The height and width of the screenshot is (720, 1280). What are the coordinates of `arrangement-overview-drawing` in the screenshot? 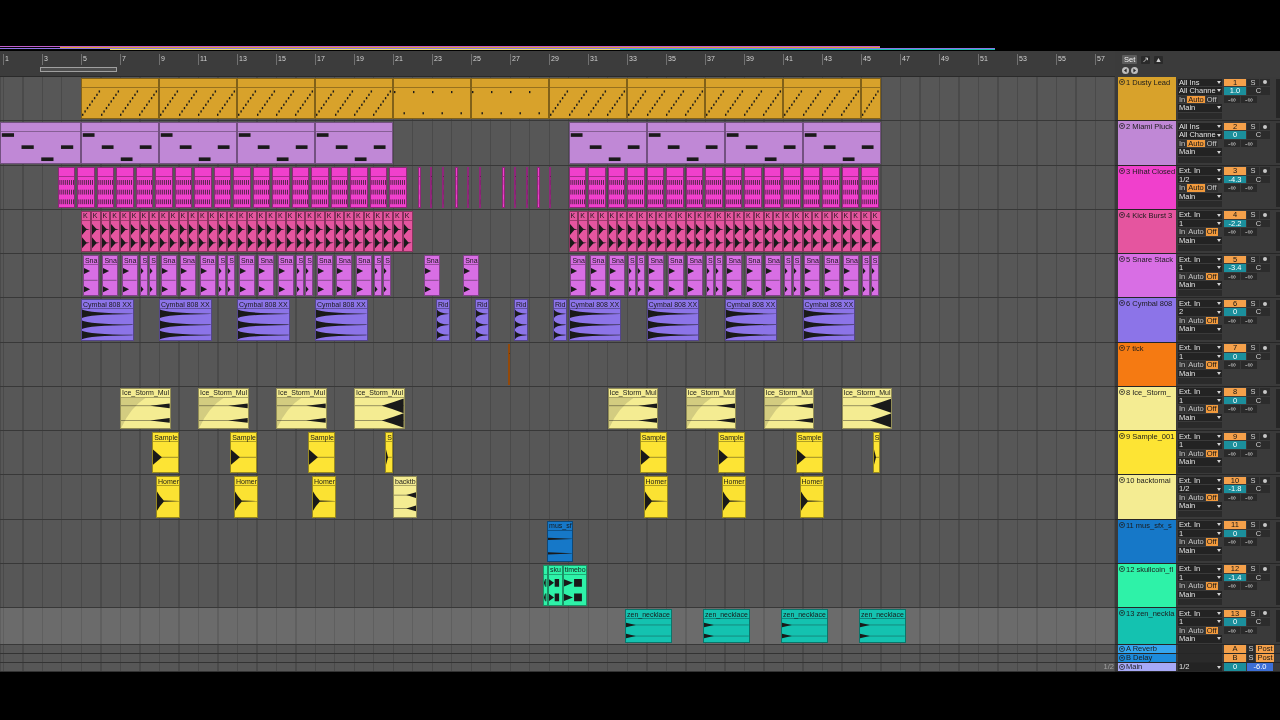 It's located at (497, 48).